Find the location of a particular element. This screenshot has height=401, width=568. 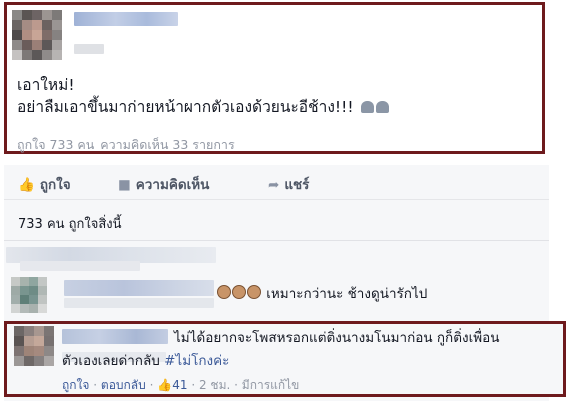

hashtag-link: #ไม่โกงค่ะ is located at coordinates (196, 361).